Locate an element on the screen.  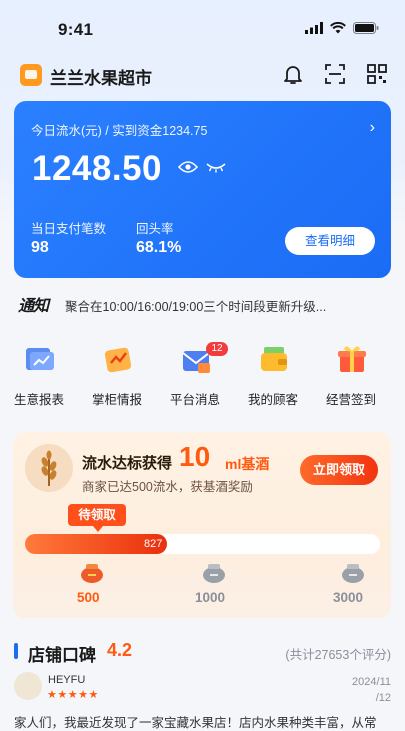
pending-claim-tag: 待领取 is located at coordinates (97, 518).